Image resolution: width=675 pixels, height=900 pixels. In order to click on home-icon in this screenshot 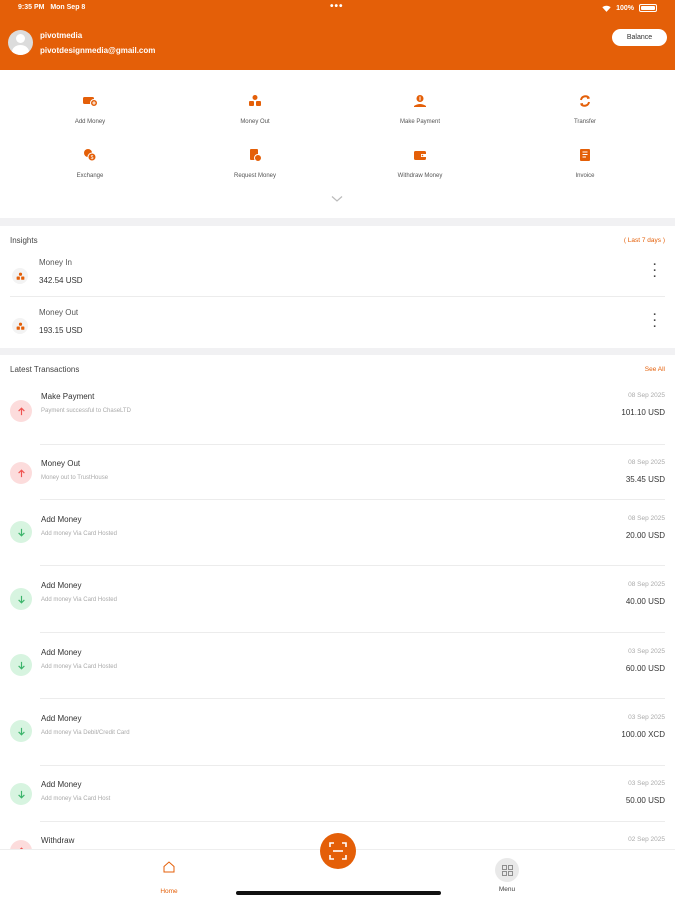, I will do `click(169, 867)`.